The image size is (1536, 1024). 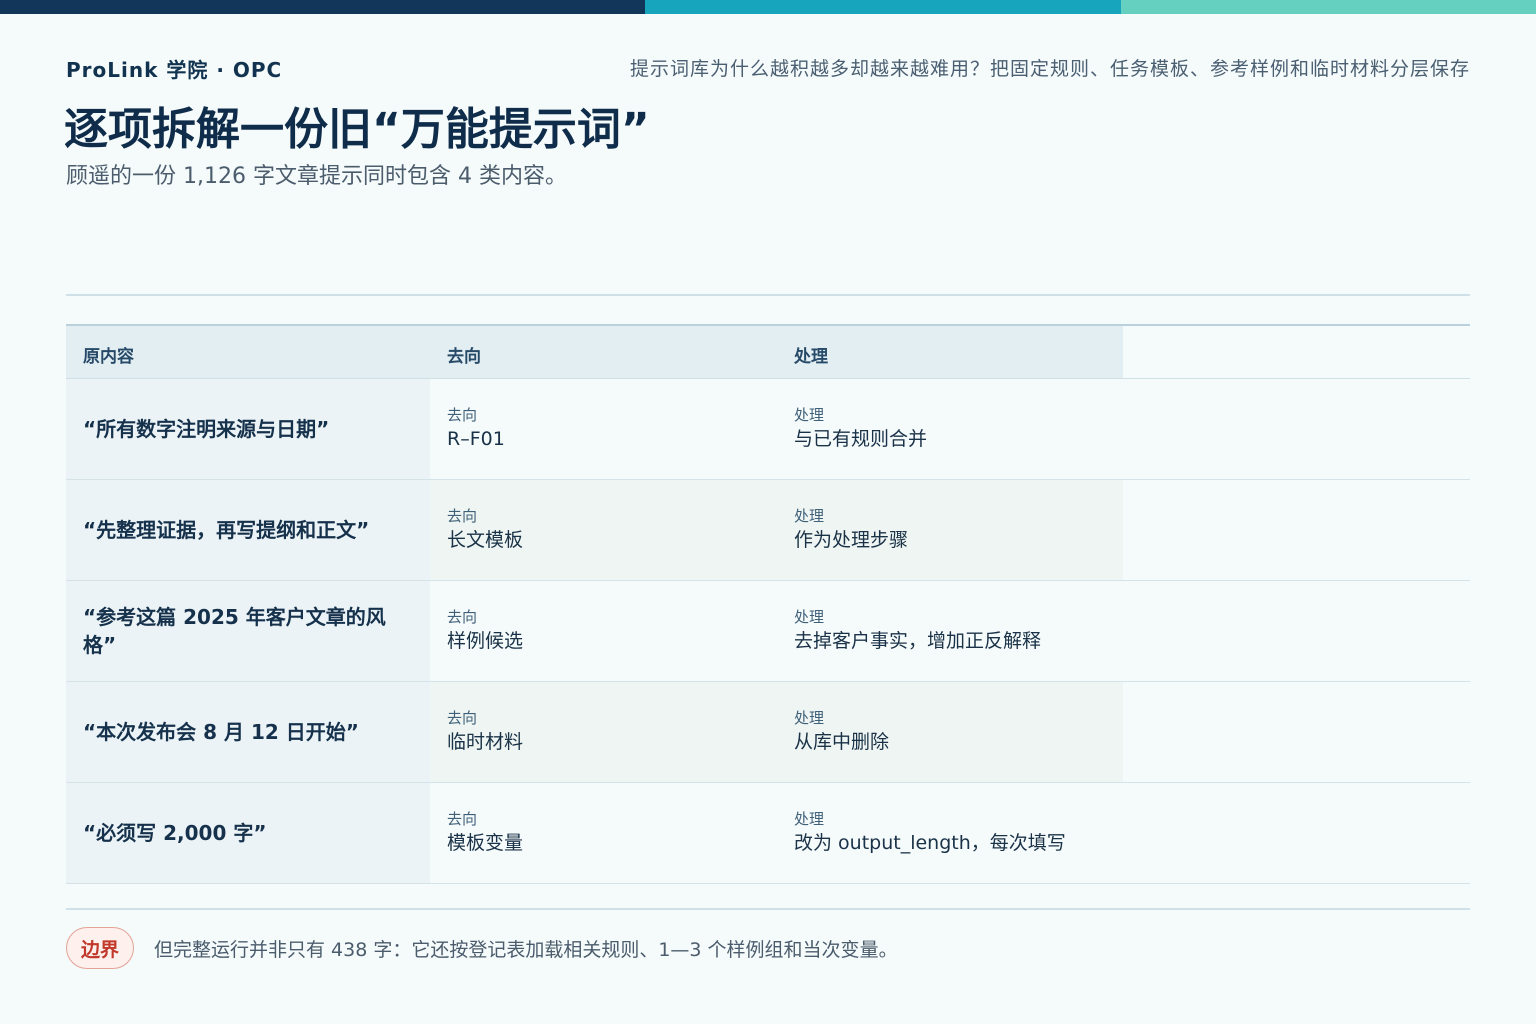 What do you see at coordinates (248, 833) in the screenshot?
I see `original-content: “必须写 2,000 字”` at bounding box center [248, 833].